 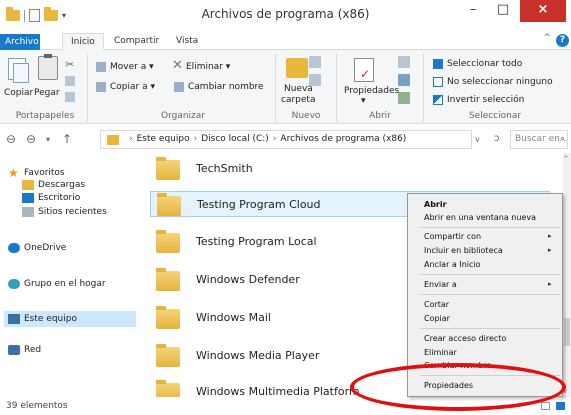 I want to click on menu-item-abrir: Abrir, so click(x=435, y=204).